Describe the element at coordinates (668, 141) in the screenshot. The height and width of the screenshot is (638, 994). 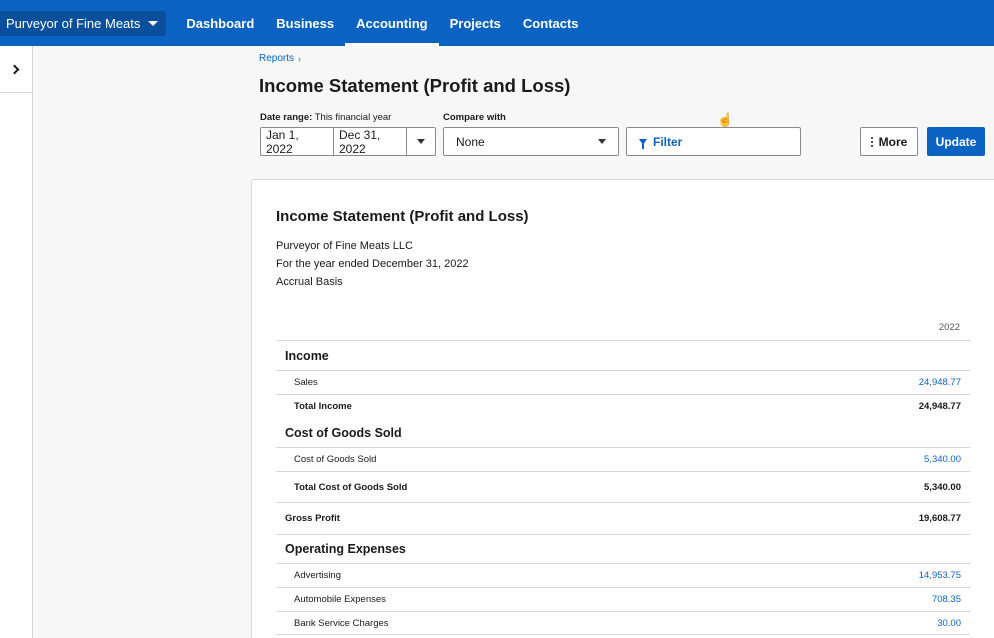
I see `filter-label: Filter` at that location.